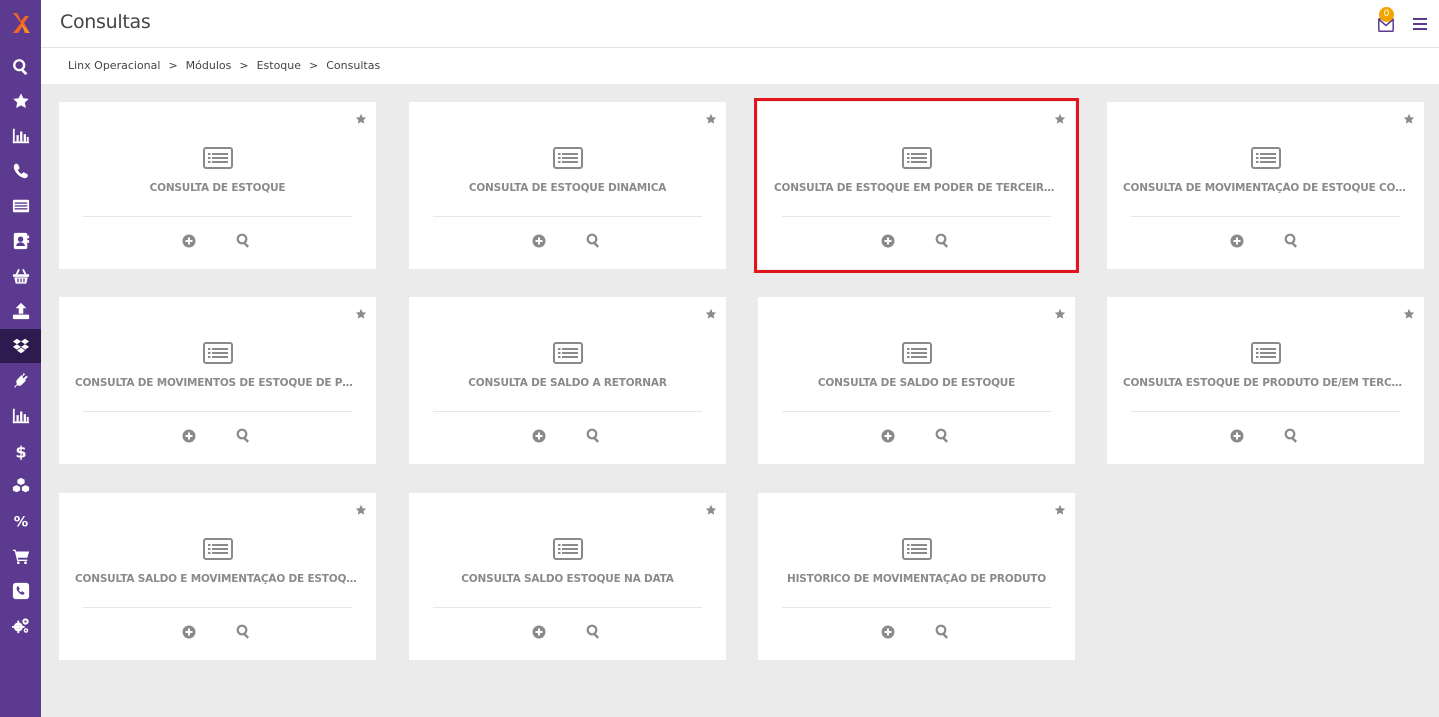 This screenshot has width=1439, height=717. I want to click on upload-icon, so click(20, 311).